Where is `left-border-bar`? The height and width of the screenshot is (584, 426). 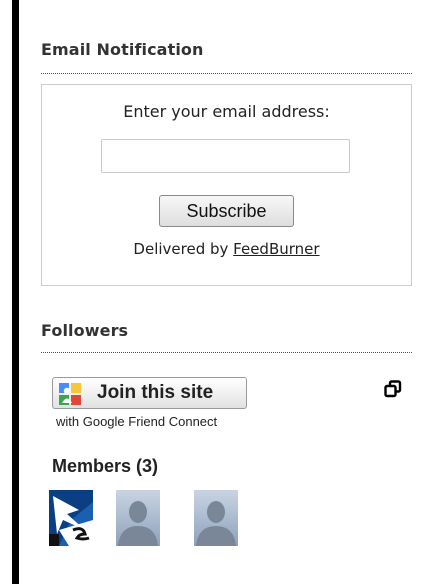
left-border-bar is located at coordinates (15, 292).